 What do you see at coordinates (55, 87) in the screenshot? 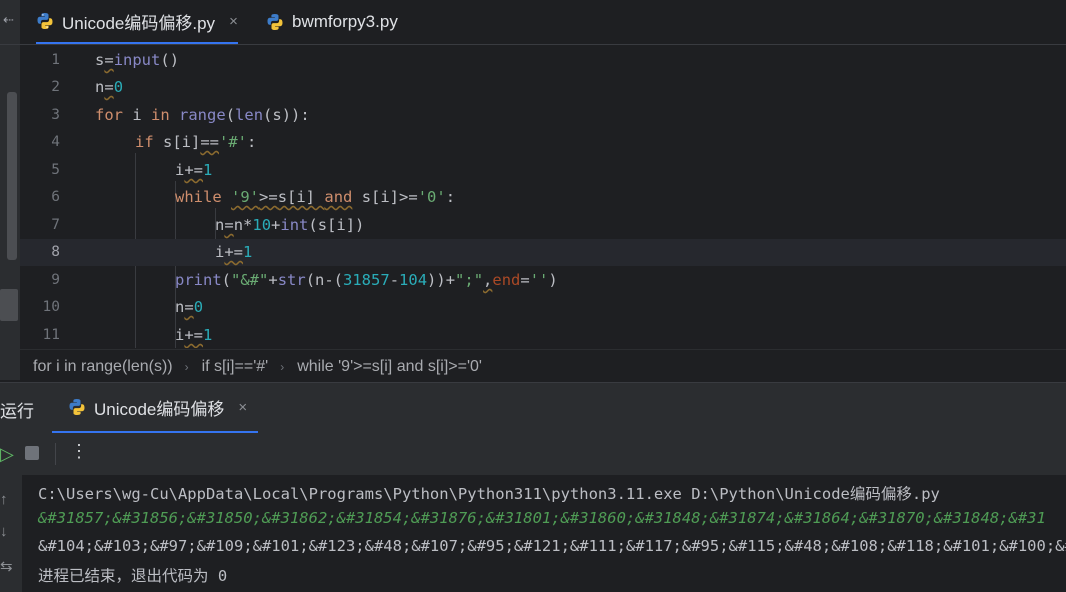
I see `line-number: 2` at bounding box center [55, 87].